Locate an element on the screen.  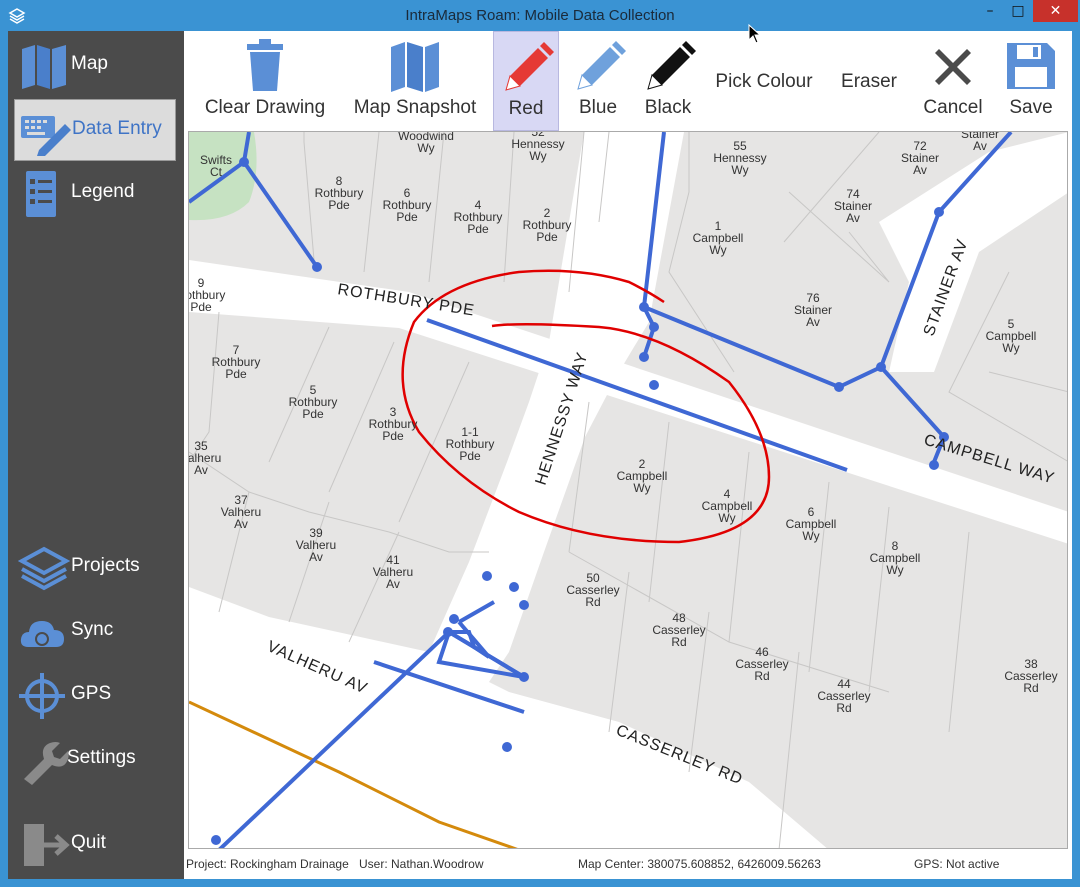
pen-red-button: Red is located at coordinates (526, 81).